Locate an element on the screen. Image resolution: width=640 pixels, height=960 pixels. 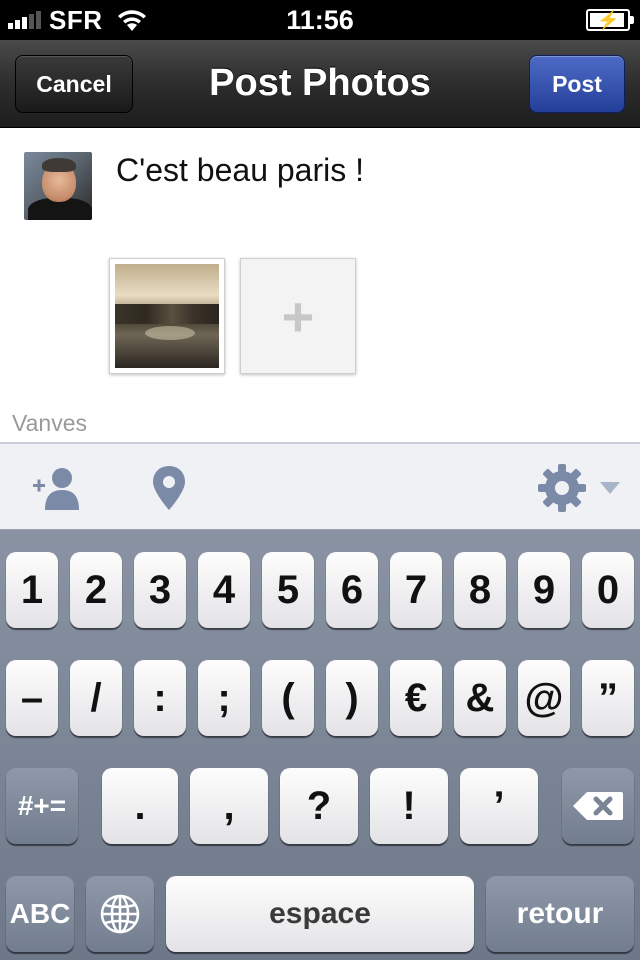
backspace-key is located at coordinates (598, 806).